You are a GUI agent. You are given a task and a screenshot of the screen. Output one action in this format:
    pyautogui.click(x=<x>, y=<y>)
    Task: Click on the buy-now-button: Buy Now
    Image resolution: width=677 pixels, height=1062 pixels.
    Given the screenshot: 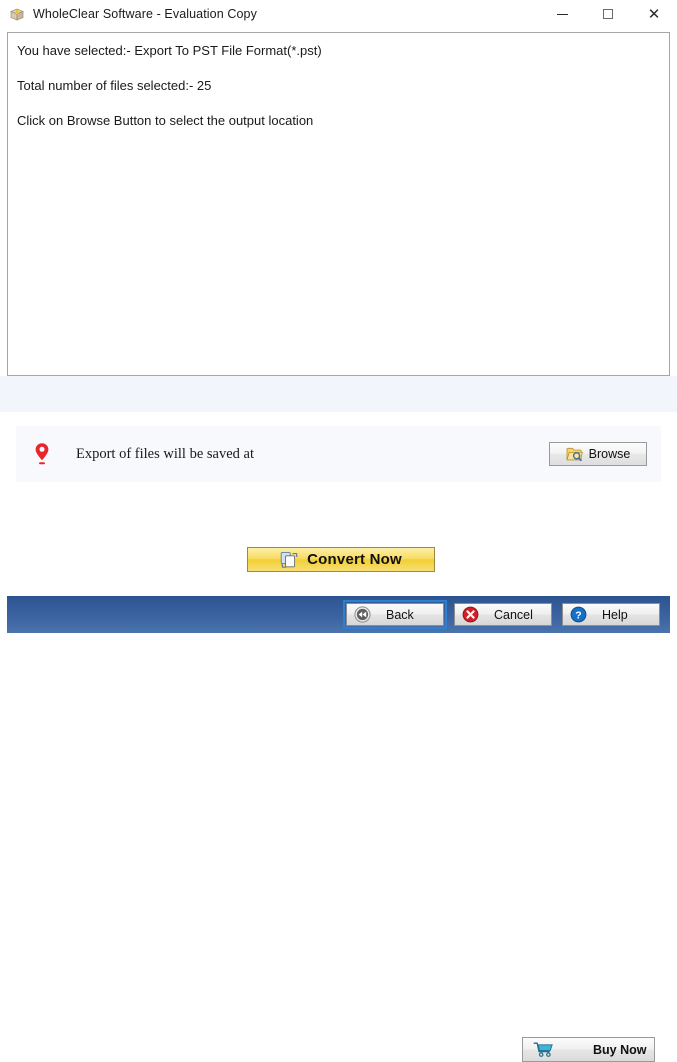 What is the action you would take?
    pyautogui.click(x=588, y=1049)
    